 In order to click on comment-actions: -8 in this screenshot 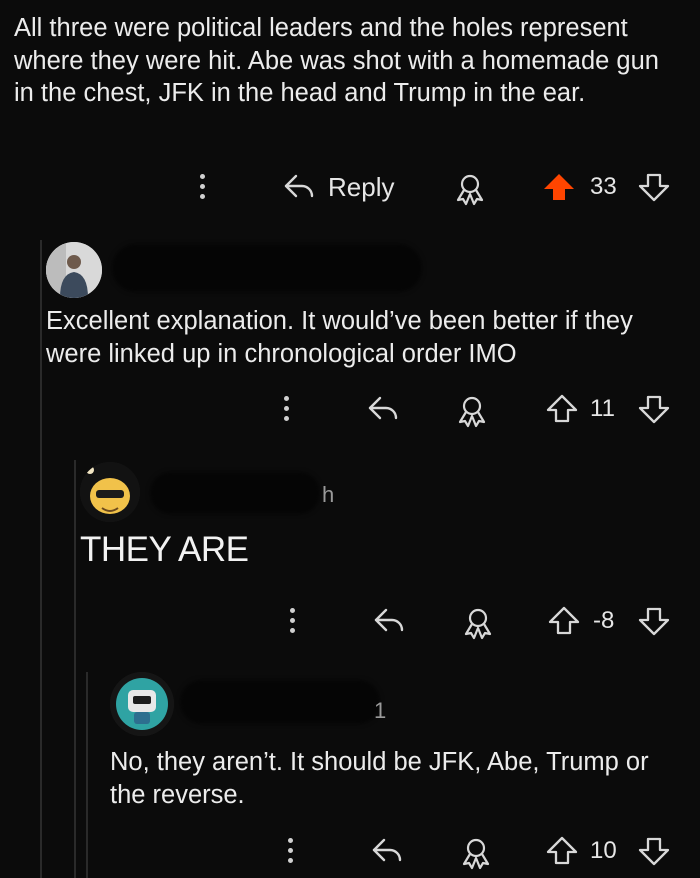, I will do `click(350, 622)`.